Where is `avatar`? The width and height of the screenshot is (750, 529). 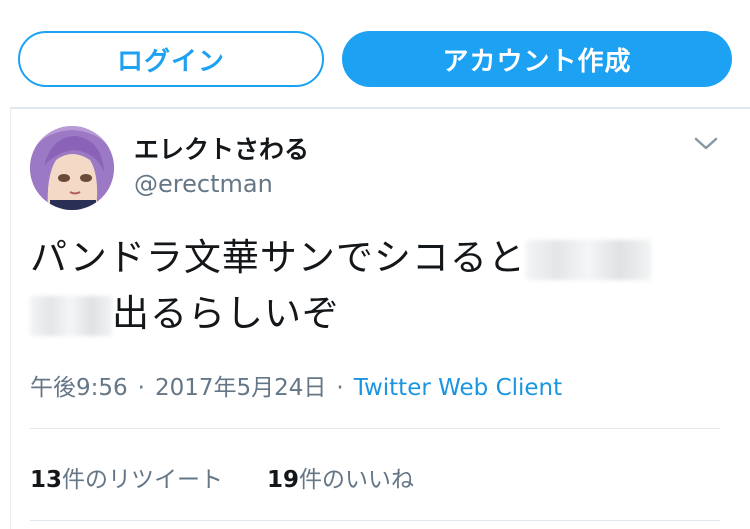
avatar is located at coordinates (72, 168).